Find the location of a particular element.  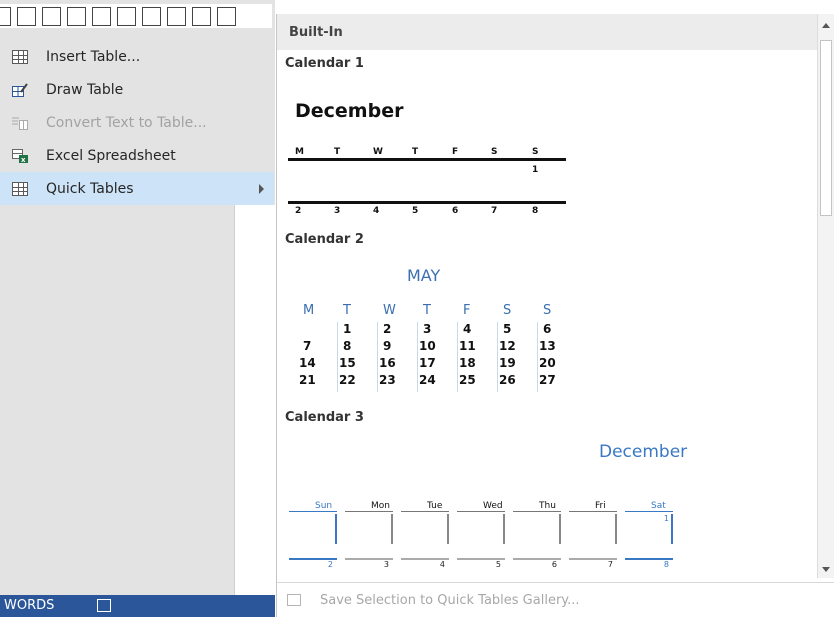

convert-text-icon is located at coordinates (20, 123).